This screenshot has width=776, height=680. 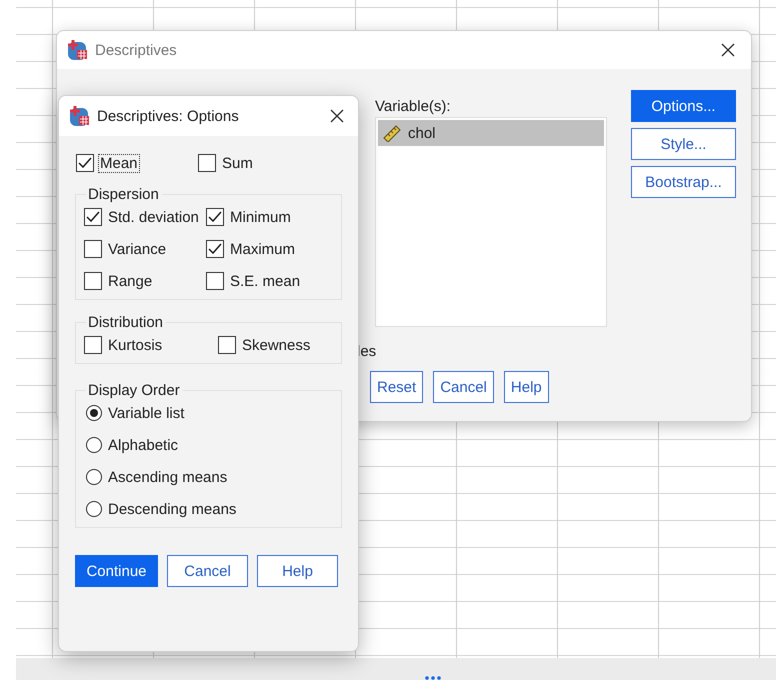 What do you see at coordinates (491, 222) in the screenshot?
I see `variables-list: chol` at bounding box center [491, 222].